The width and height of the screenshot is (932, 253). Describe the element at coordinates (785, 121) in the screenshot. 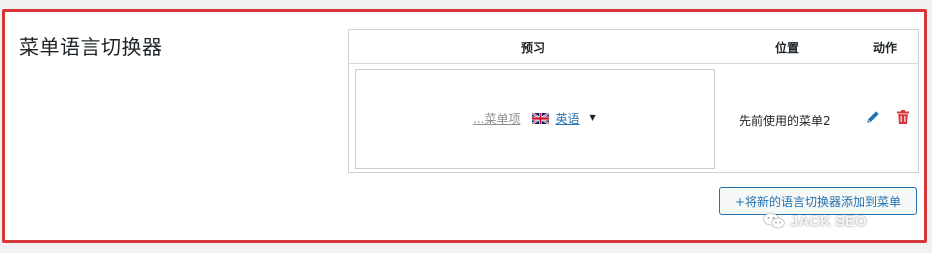

I see `menu-position: 先前使用的菜单2` at that location.